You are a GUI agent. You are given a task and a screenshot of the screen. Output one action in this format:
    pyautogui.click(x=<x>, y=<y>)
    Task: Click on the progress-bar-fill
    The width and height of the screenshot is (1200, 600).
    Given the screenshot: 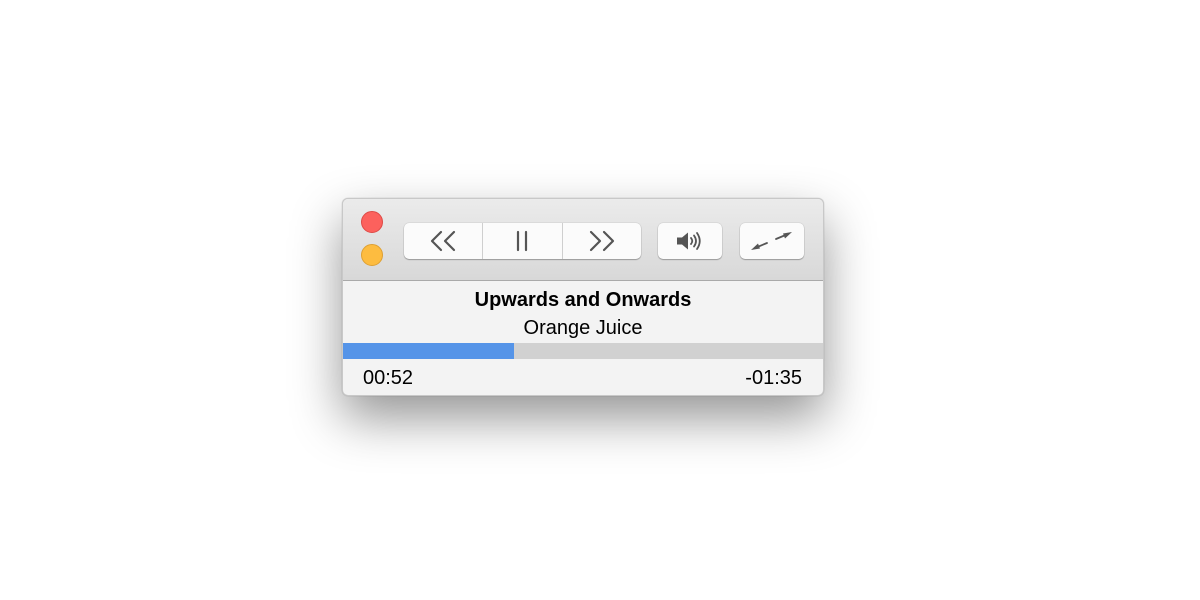 What is the action you would take?
    pyautogui.click(x=428, y=351)
    